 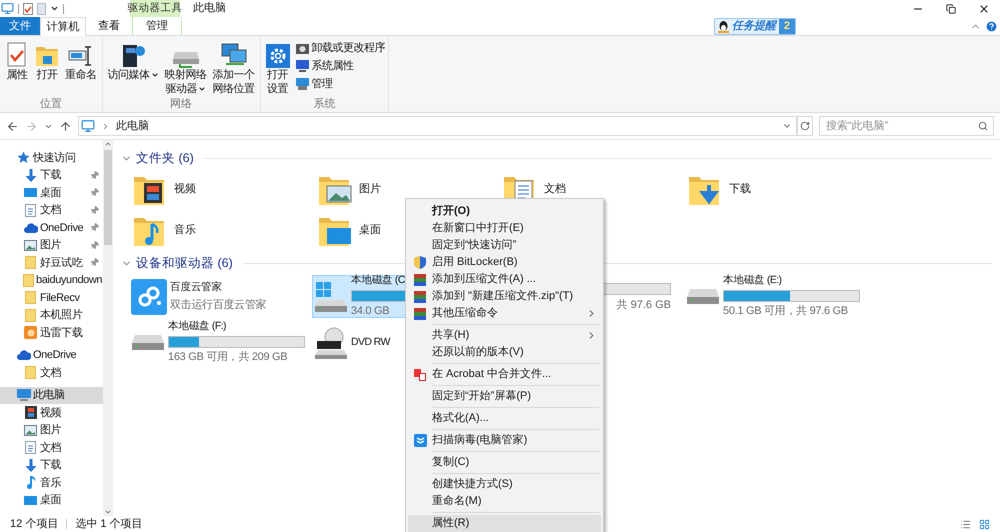 What do you see at coordinates (324, 104) in the screenshot?
I see `ribbon-group-label: 系统` at bounding box center [324, 104].